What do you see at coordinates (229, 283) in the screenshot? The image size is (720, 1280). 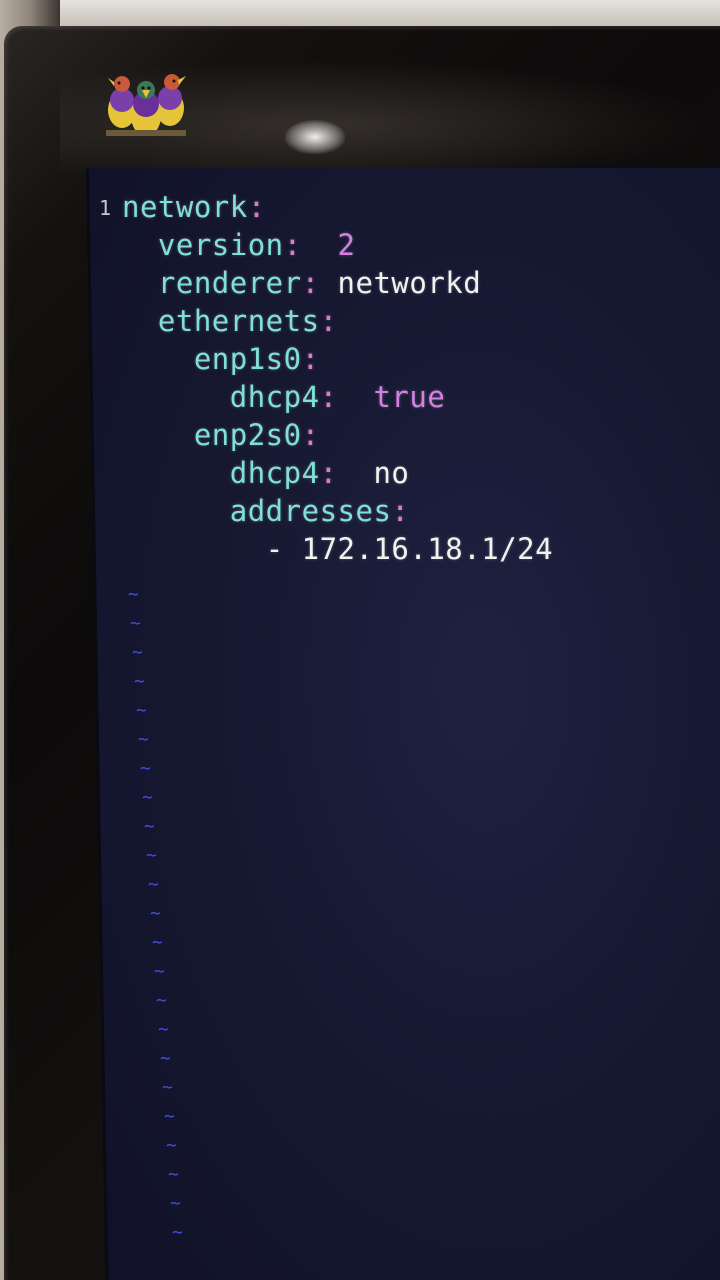 I see `yaml-key: renderer` at bounding box center [229, 283].